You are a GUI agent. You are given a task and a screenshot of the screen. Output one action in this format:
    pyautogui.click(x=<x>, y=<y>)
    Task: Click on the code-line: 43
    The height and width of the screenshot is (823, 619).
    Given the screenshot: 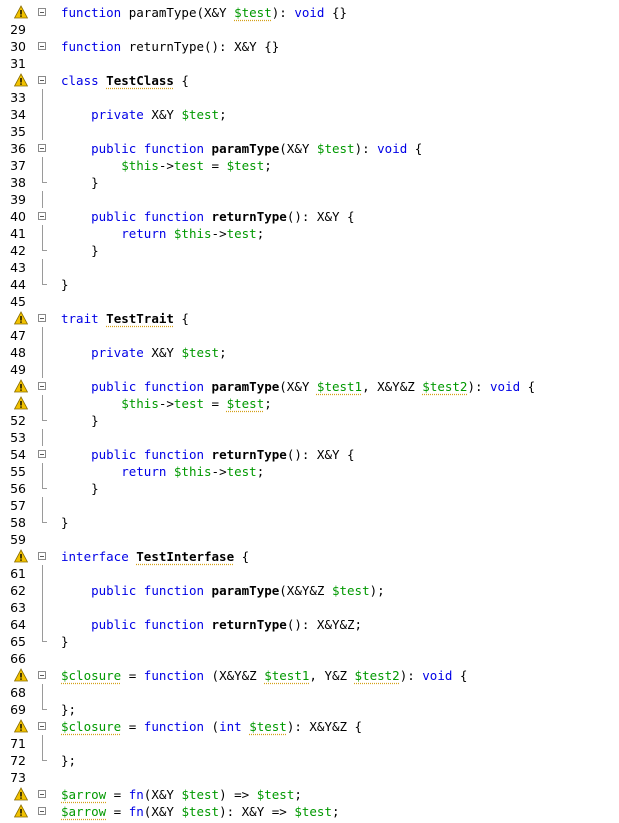 What is the action you would take?
    pyautogui.click(x=309, y=267)
    